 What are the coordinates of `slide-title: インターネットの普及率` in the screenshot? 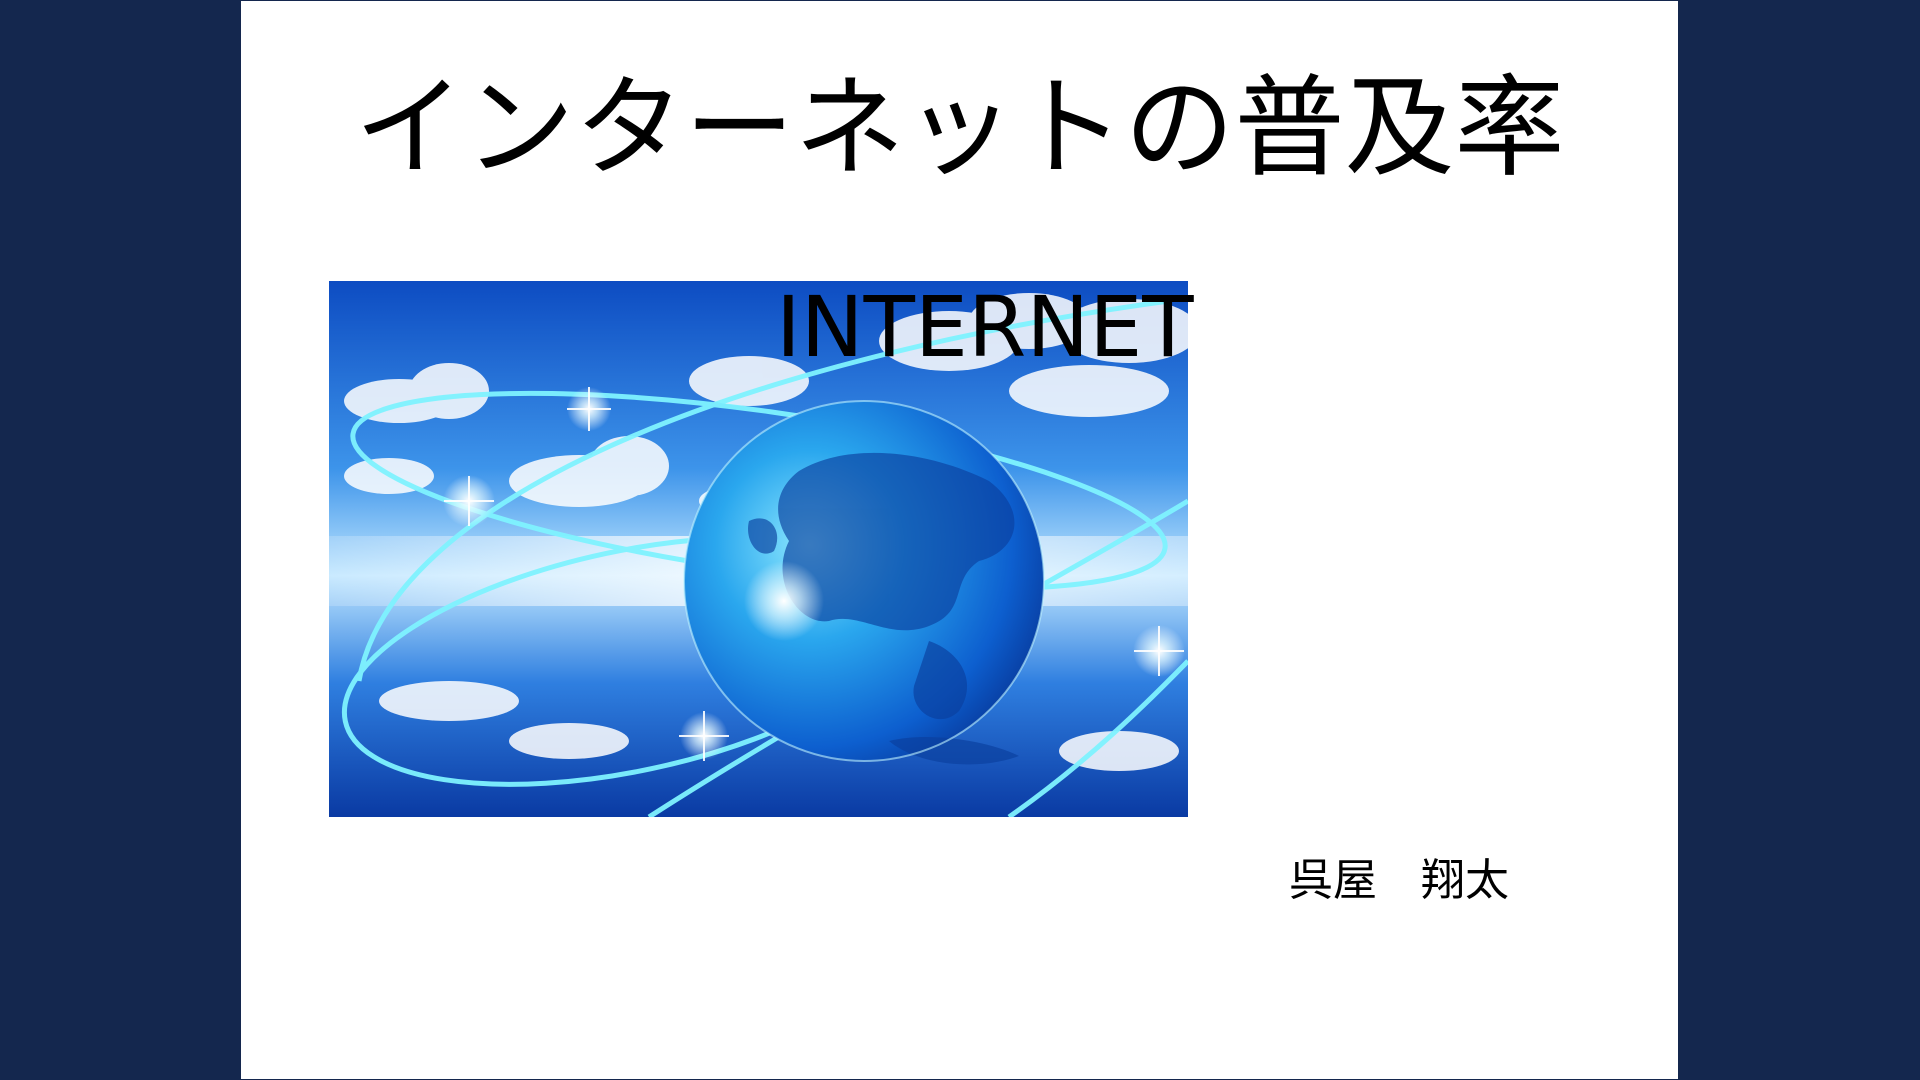 It's located at (959, 128).